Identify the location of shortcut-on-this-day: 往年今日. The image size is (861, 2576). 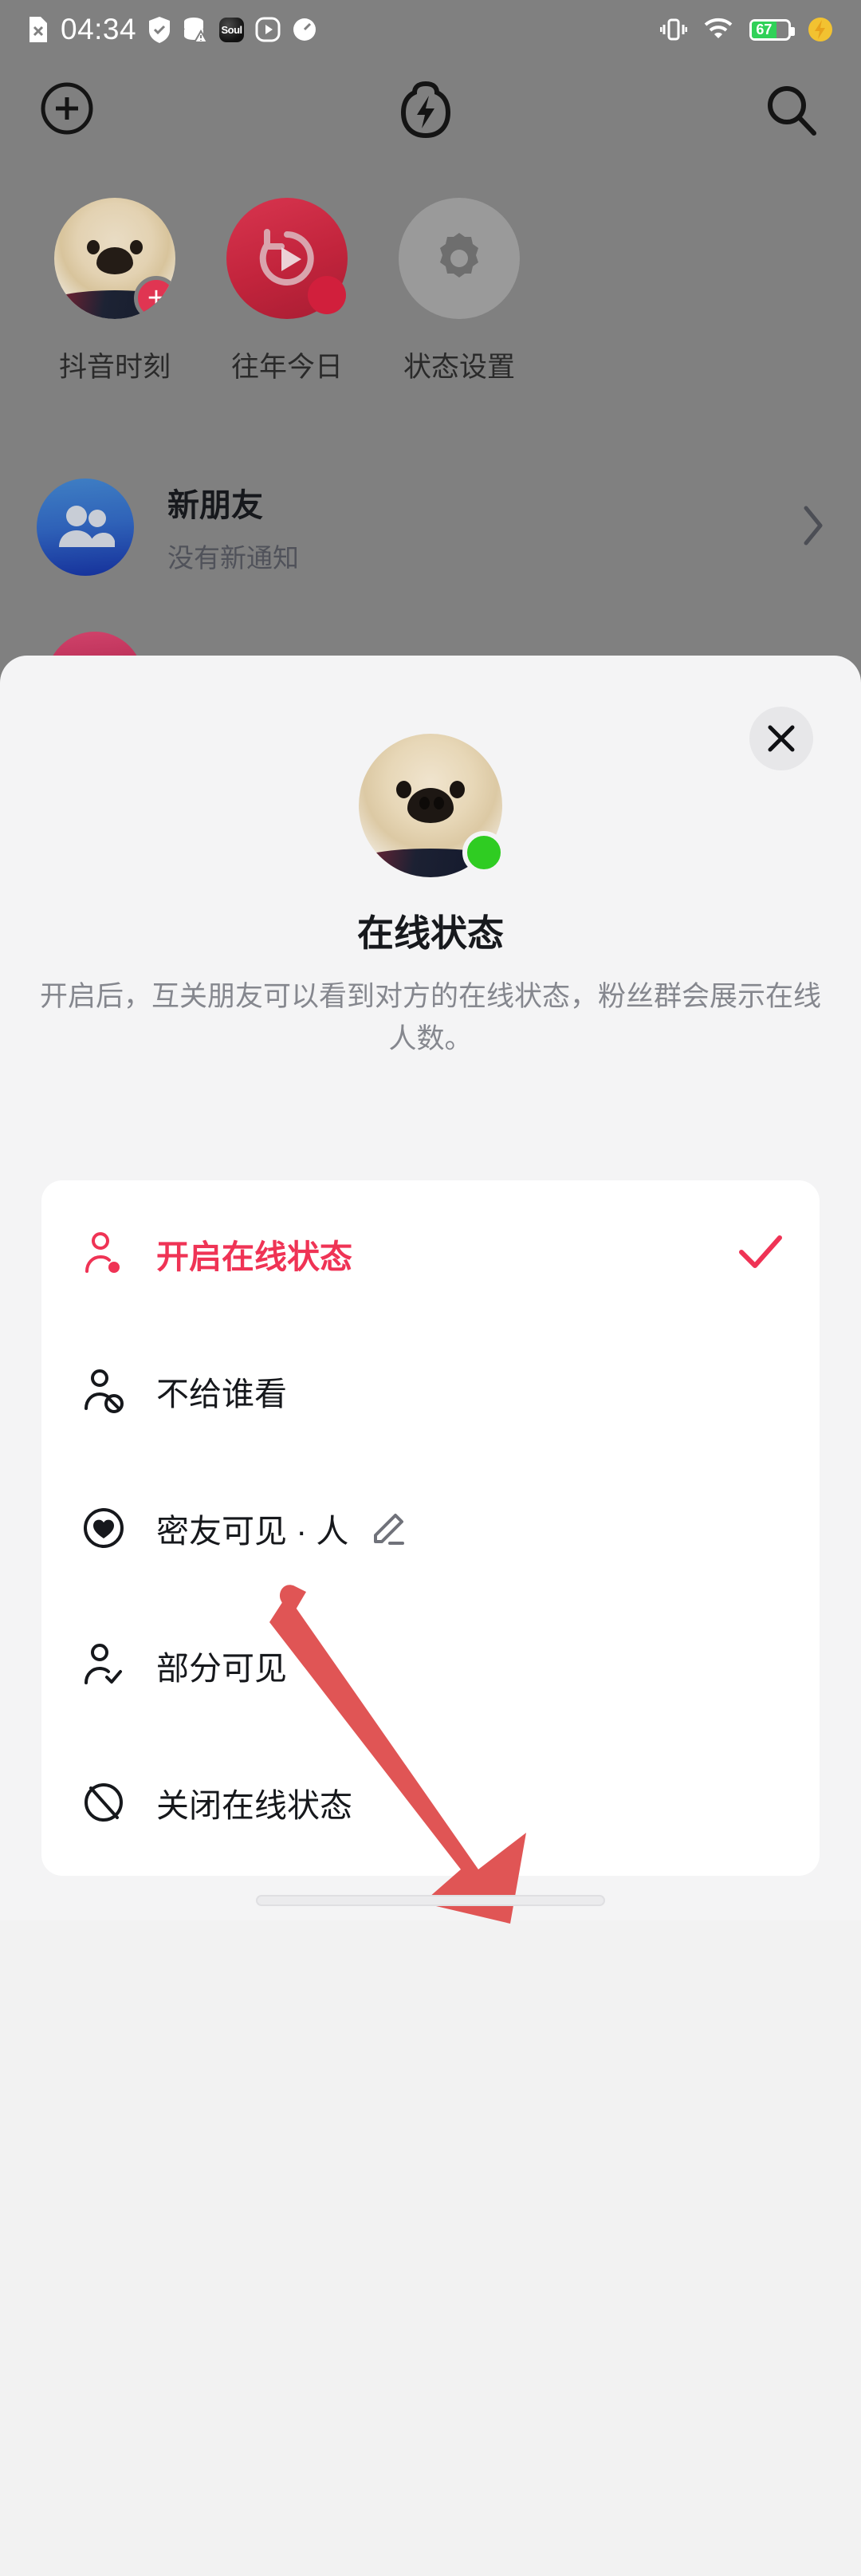
(287, 291).